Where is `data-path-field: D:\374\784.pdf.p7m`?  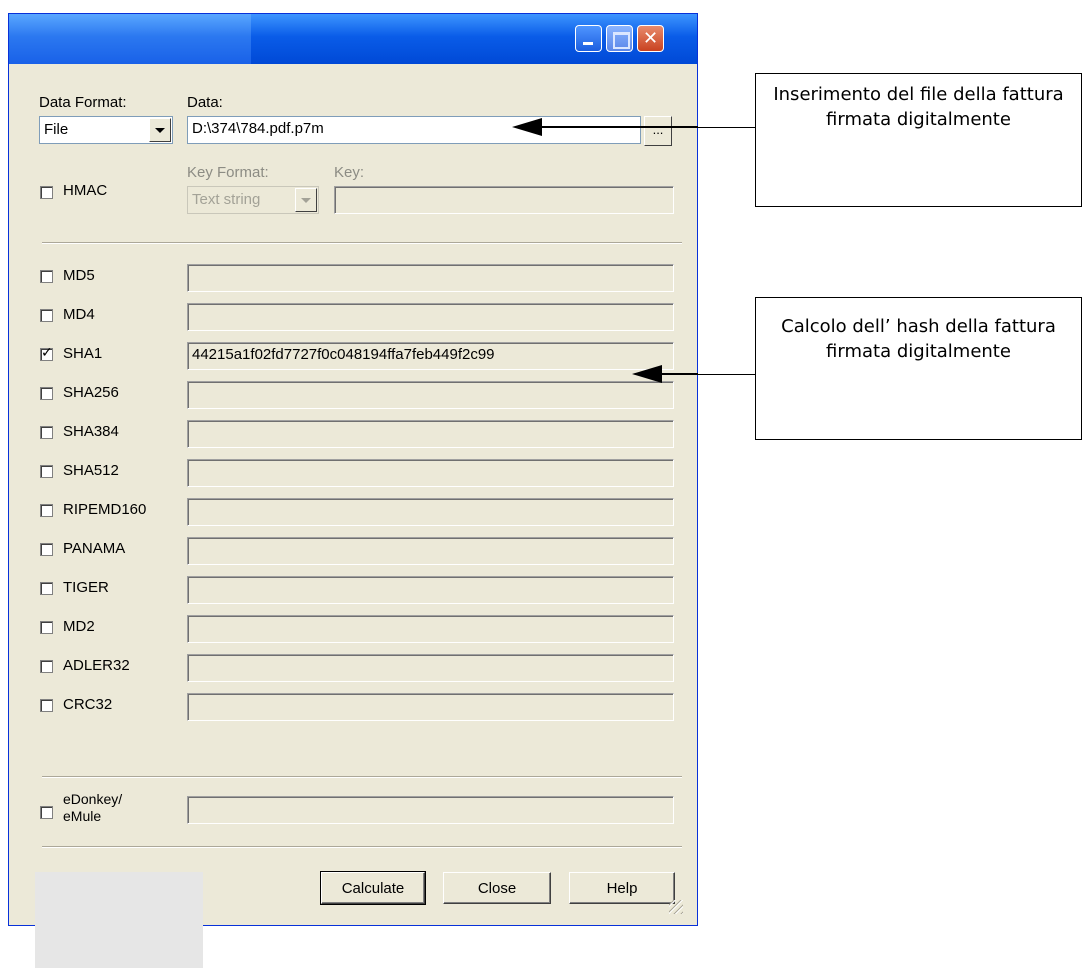 data-path-field: D:\374\784.pdf.p7m is located at coordinates (414, 130).